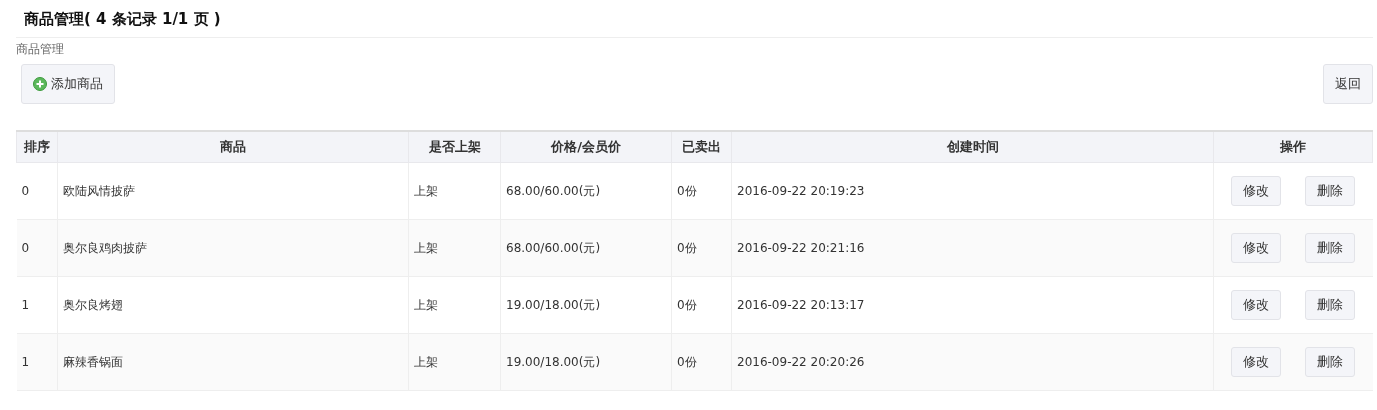 The image size is (1377, 410). What do you see at coordinates (972, 362) in the screenshot?
I see `table-cell: 2016-09-22 20:20:26` at bounding box center [972, 362].